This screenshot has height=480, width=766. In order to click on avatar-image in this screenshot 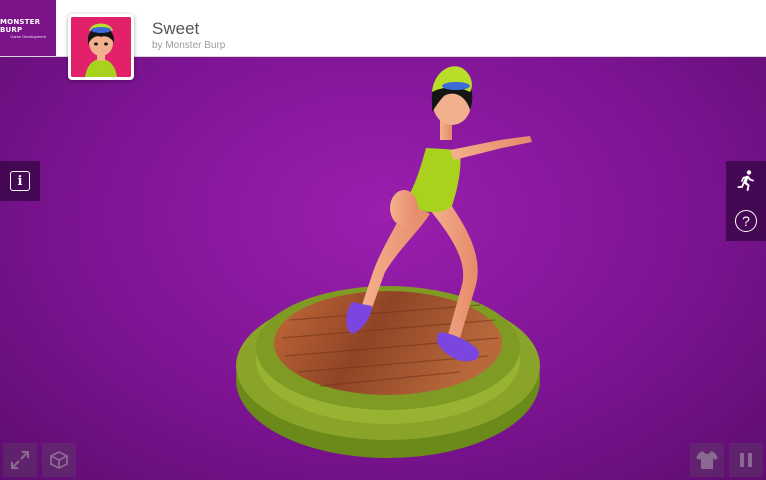, I will do `click(101, 47)`.